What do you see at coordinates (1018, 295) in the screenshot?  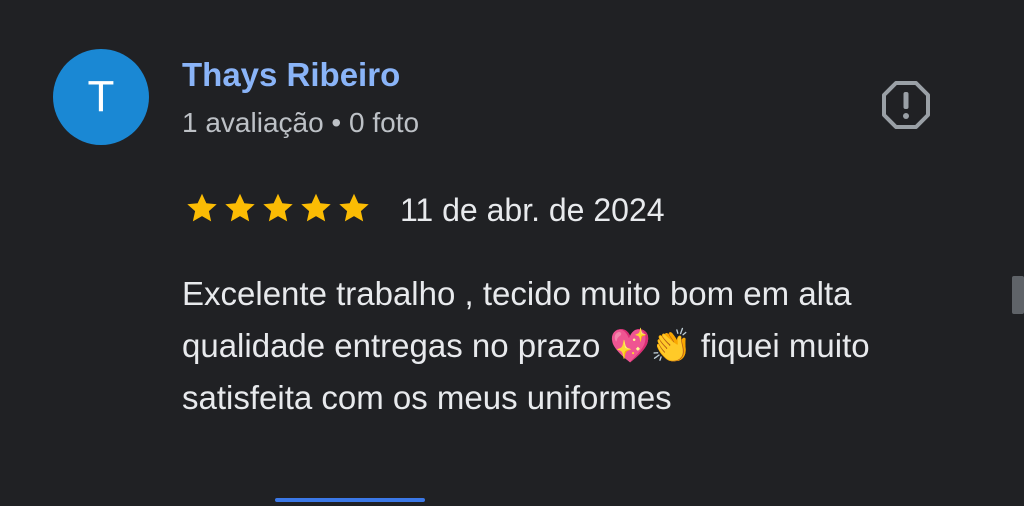 I see `scrollbar` at bounding box center [1018, 295].